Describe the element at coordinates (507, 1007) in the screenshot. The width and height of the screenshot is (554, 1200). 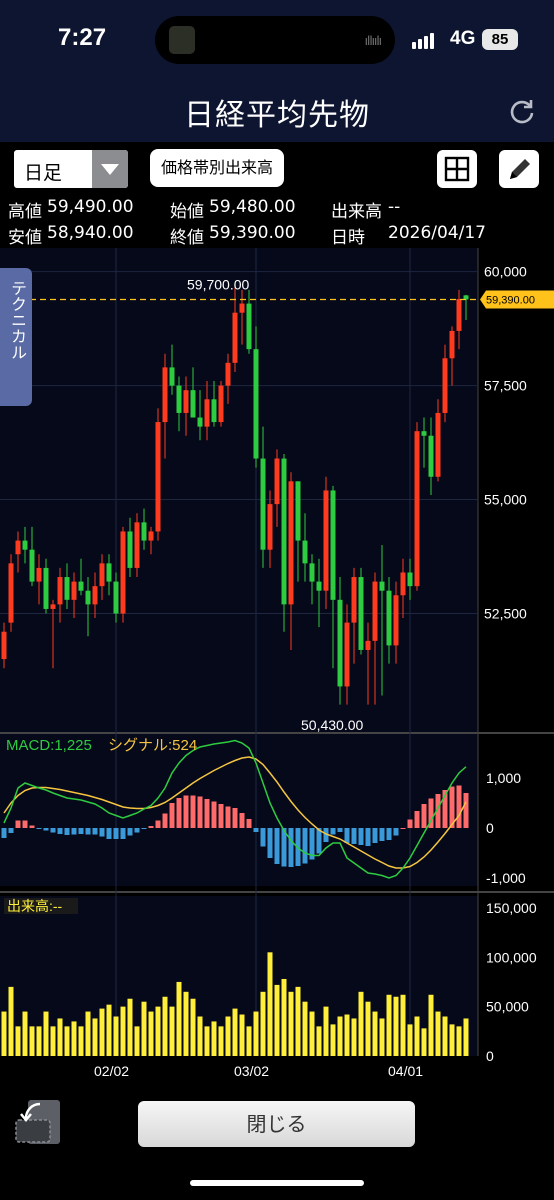
I see `volume-tick-label: 50,000` at that location.